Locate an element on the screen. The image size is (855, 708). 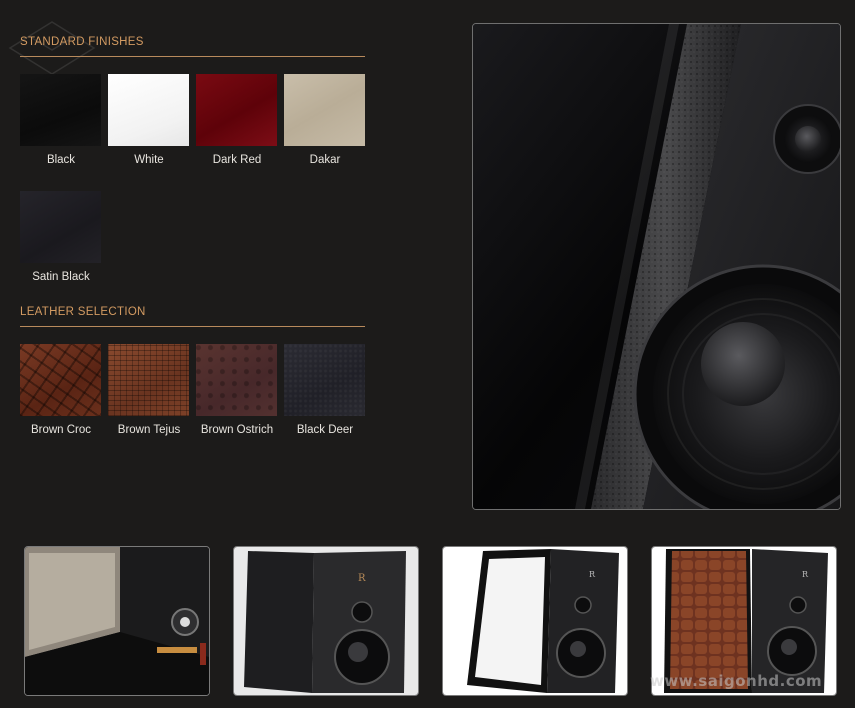
white-speaker-illustration: R is located at coordinates (535, 621).